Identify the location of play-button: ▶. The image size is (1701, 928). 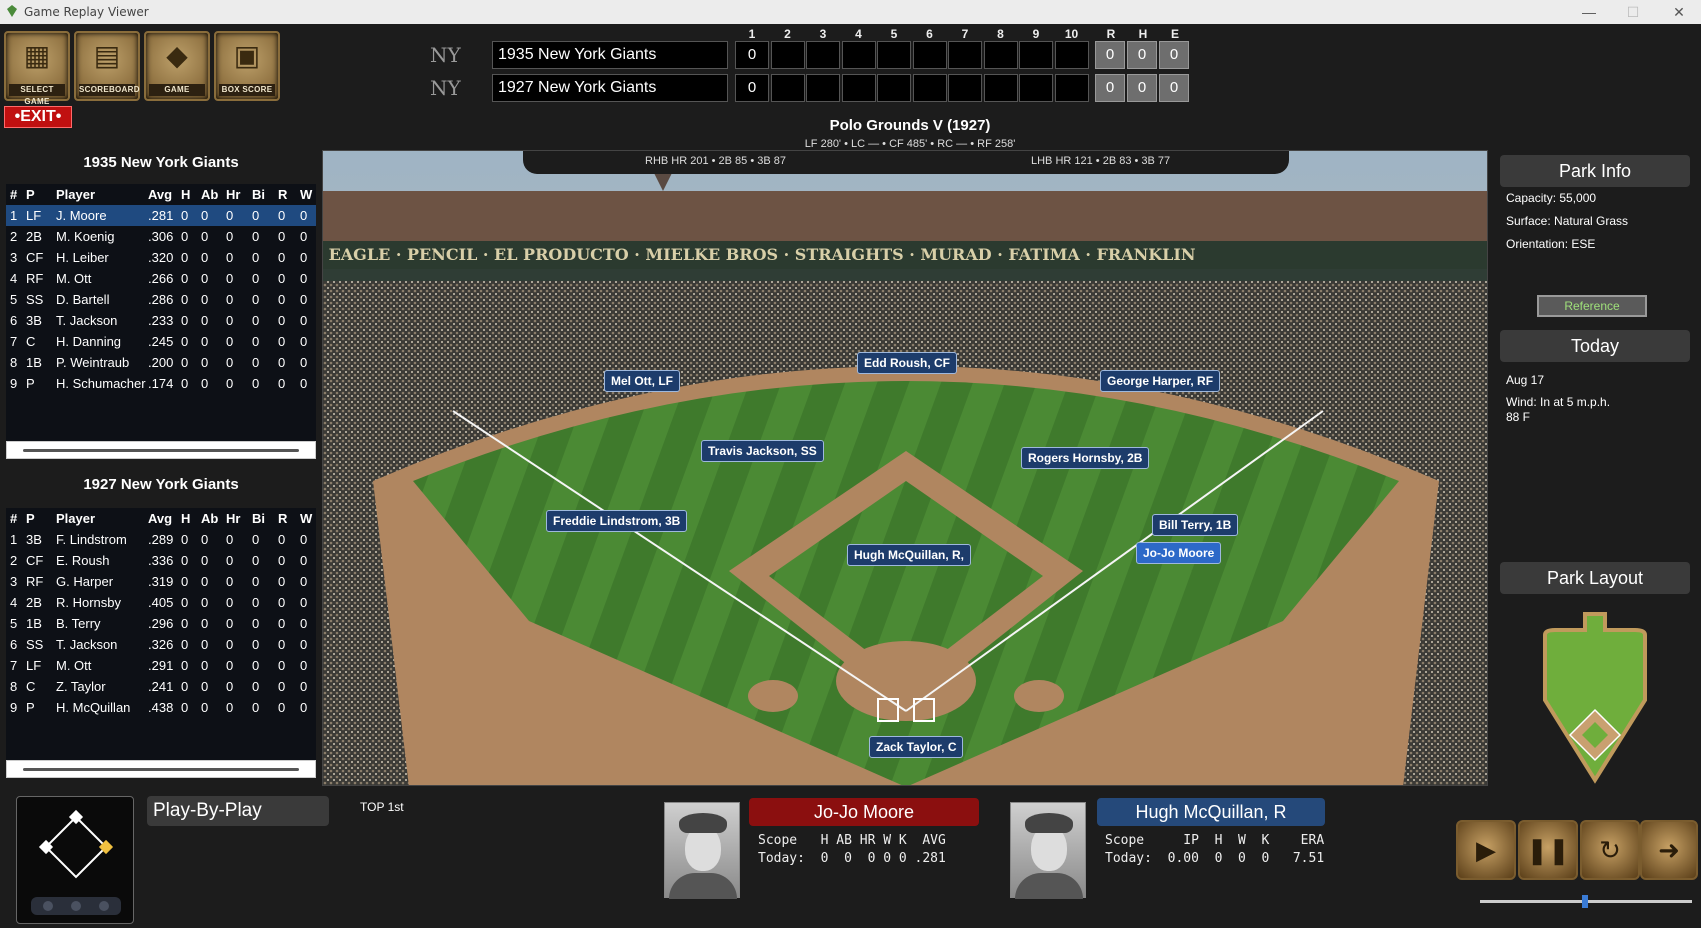
(1486, 850).